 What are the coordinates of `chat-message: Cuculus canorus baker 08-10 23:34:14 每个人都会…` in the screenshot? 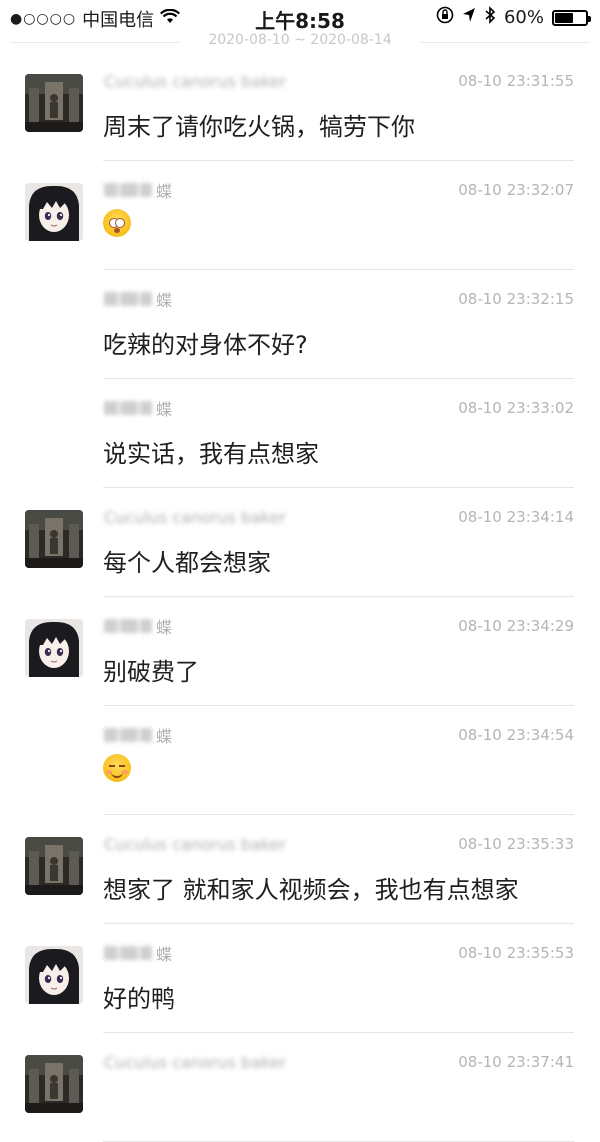 It's located at (300, 542).